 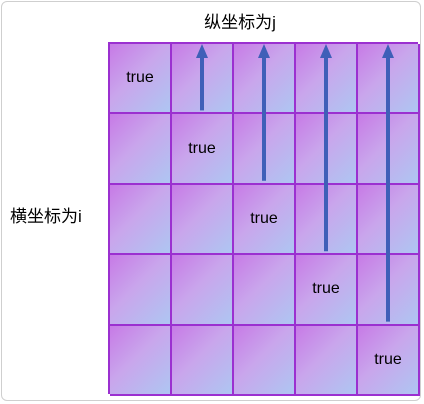 What do you see at coordinates (240, 22) in the screenshot?
I see `column-axis-label: 纵坐标为j` at bounding box center [240, 22].